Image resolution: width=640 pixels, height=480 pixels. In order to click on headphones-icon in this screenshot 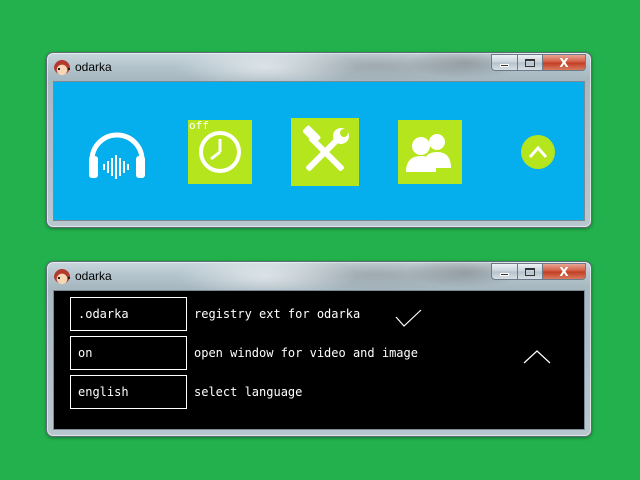, I will do `click(117, 155)`.